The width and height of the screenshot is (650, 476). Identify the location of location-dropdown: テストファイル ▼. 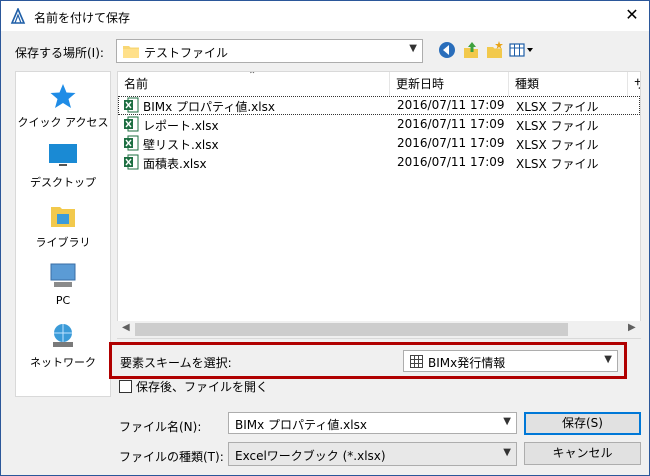
(269, 51).